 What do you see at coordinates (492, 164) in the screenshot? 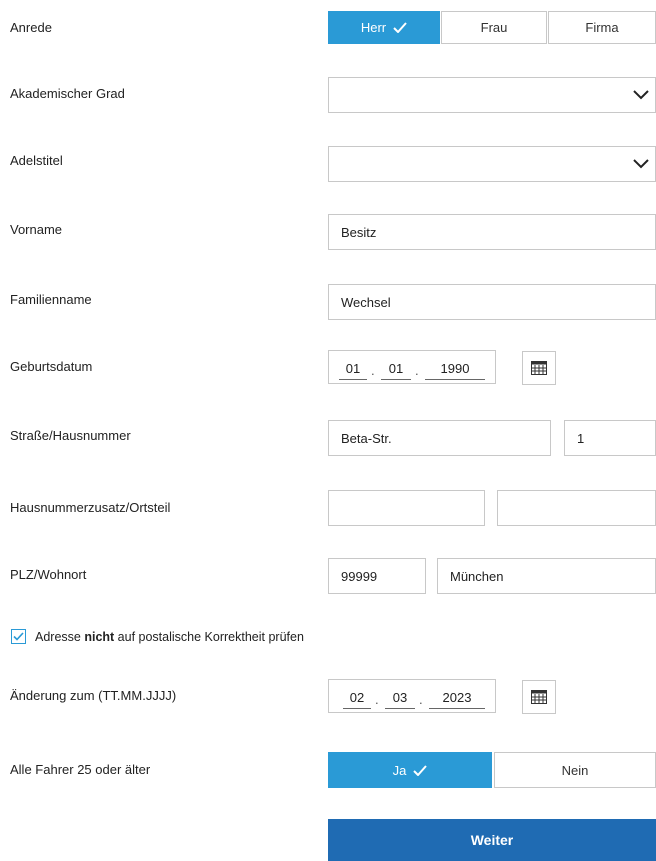
I see `adelstitel-select` at bounding box center [492, 164].